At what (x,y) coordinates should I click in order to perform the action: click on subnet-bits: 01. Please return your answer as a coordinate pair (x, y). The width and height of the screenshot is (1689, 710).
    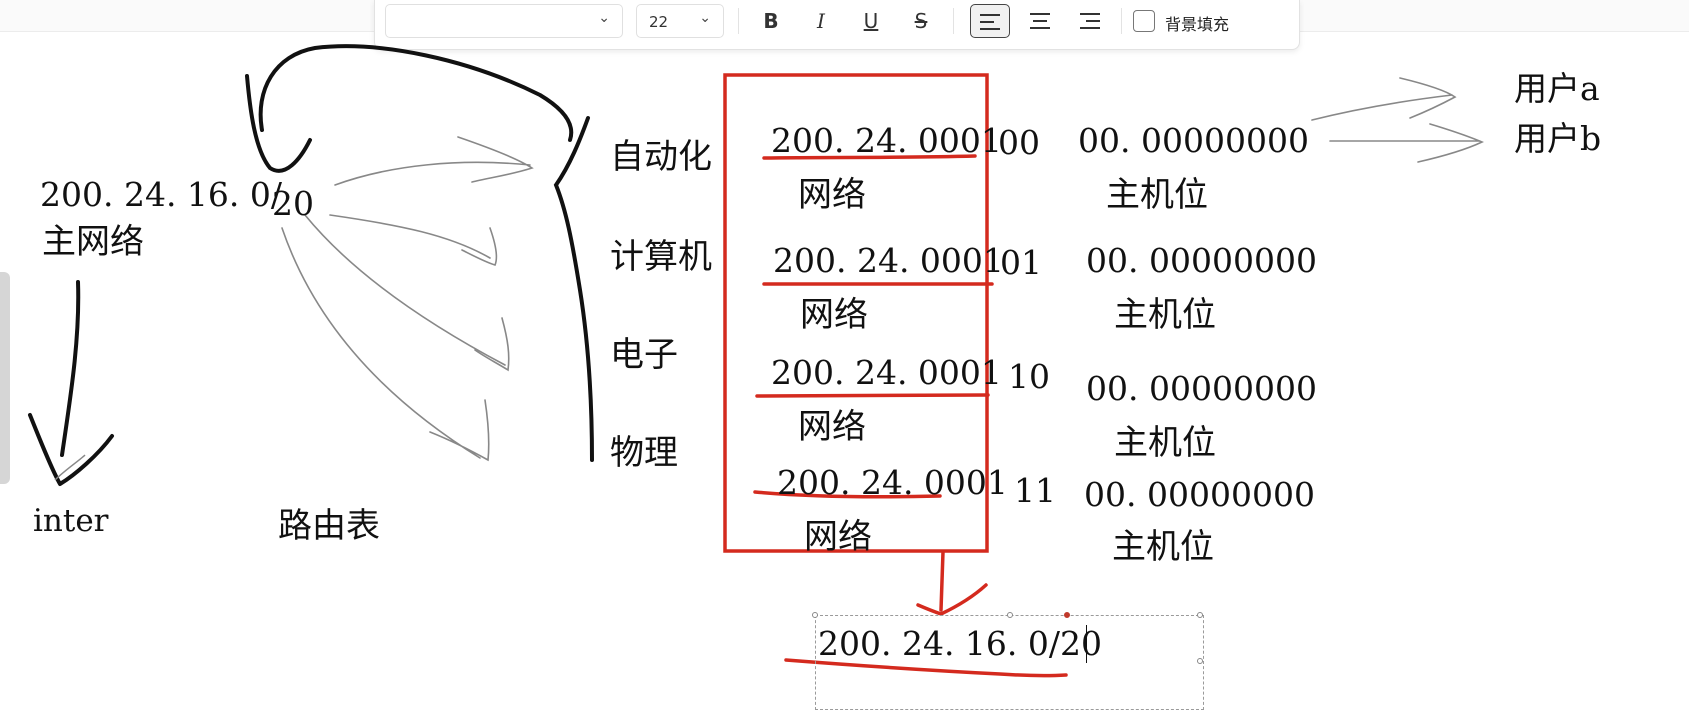
    Looking at the image, I should click on (1021, 262).